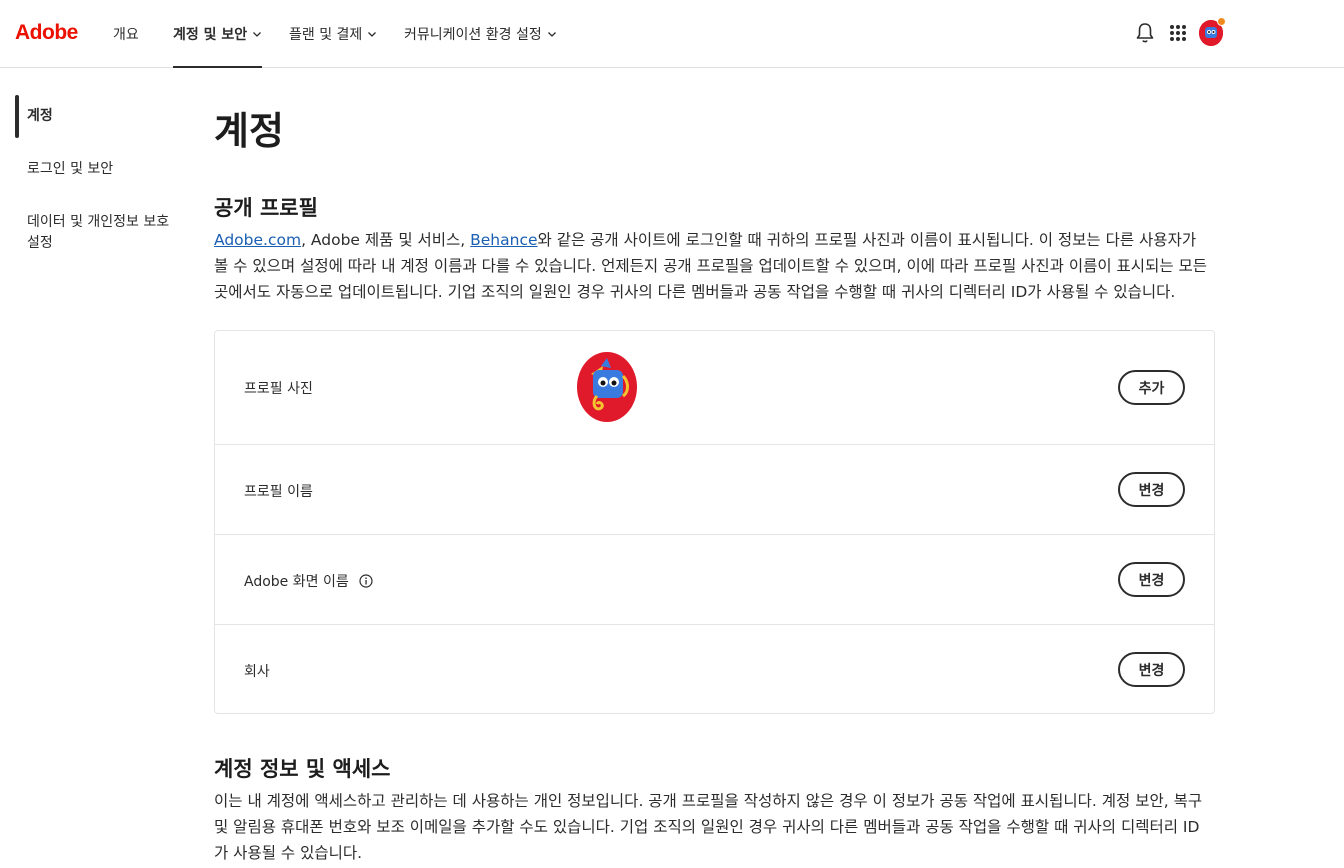 This screenshot has height=868, width=1344. What do you see at coordinates (257, 240) in the screenshot?
I see `adobe-com-link: Adobe.com` at bounding box center [257, 240].